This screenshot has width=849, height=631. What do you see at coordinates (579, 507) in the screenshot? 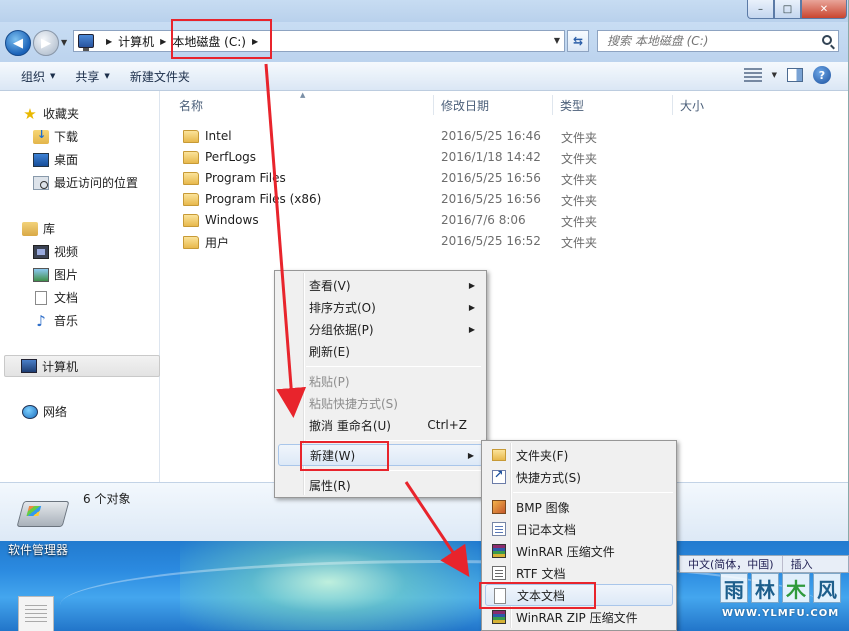
I see `submenu-item-bmp: BMP 图像` at bounding box center [579, 507].